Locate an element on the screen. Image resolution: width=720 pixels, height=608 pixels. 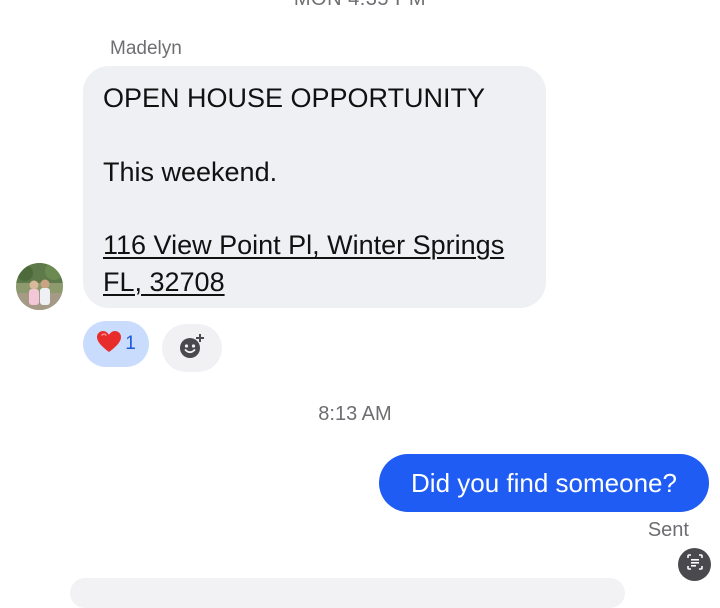
reaction-count: 1 is located at coordinates (130, 343).